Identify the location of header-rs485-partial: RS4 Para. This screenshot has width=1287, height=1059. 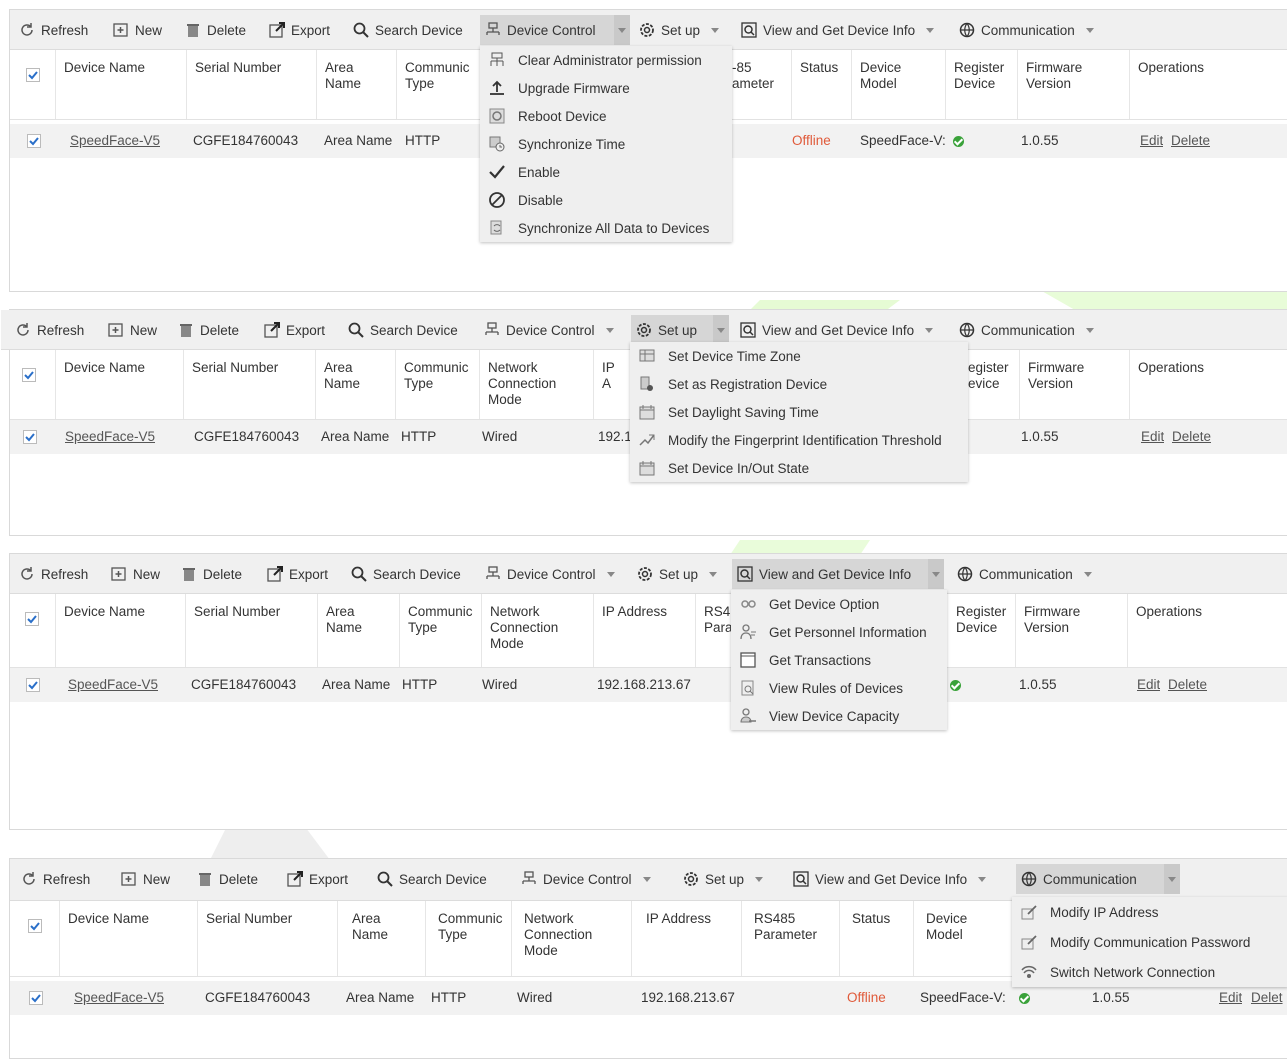
(716, 630).